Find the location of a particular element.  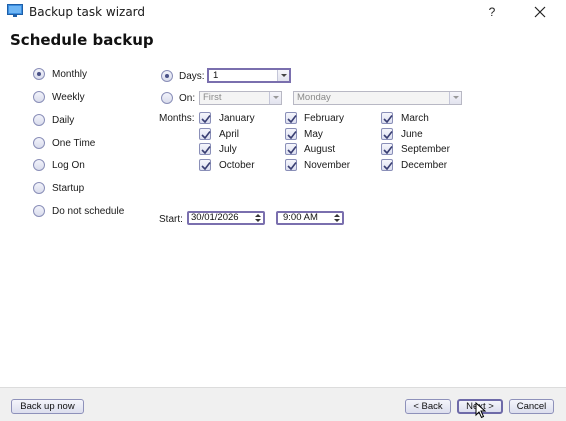

back-up-now-button: Back up now is located at coordinates (47, 406).